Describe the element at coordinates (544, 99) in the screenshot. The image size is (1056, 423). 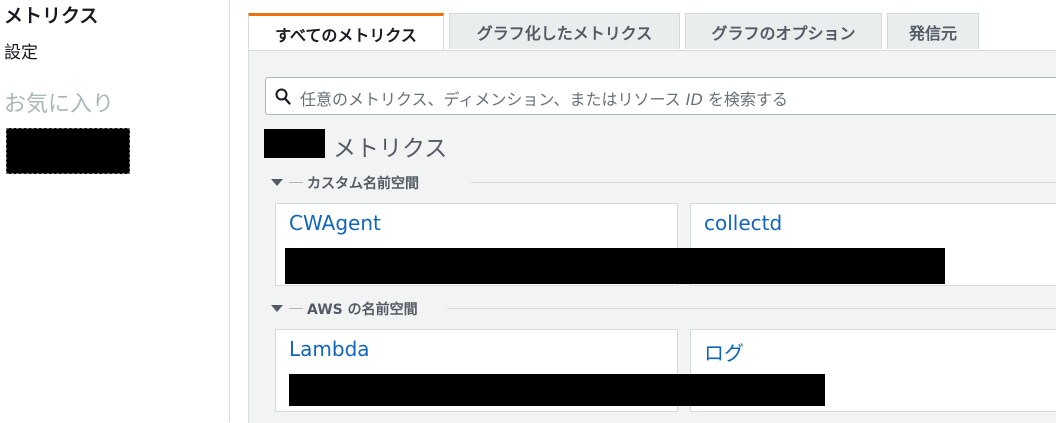
I see `search-placeholder: 任意のメトリクス、ディメンション、またはリソース ID を検索する` at that location.